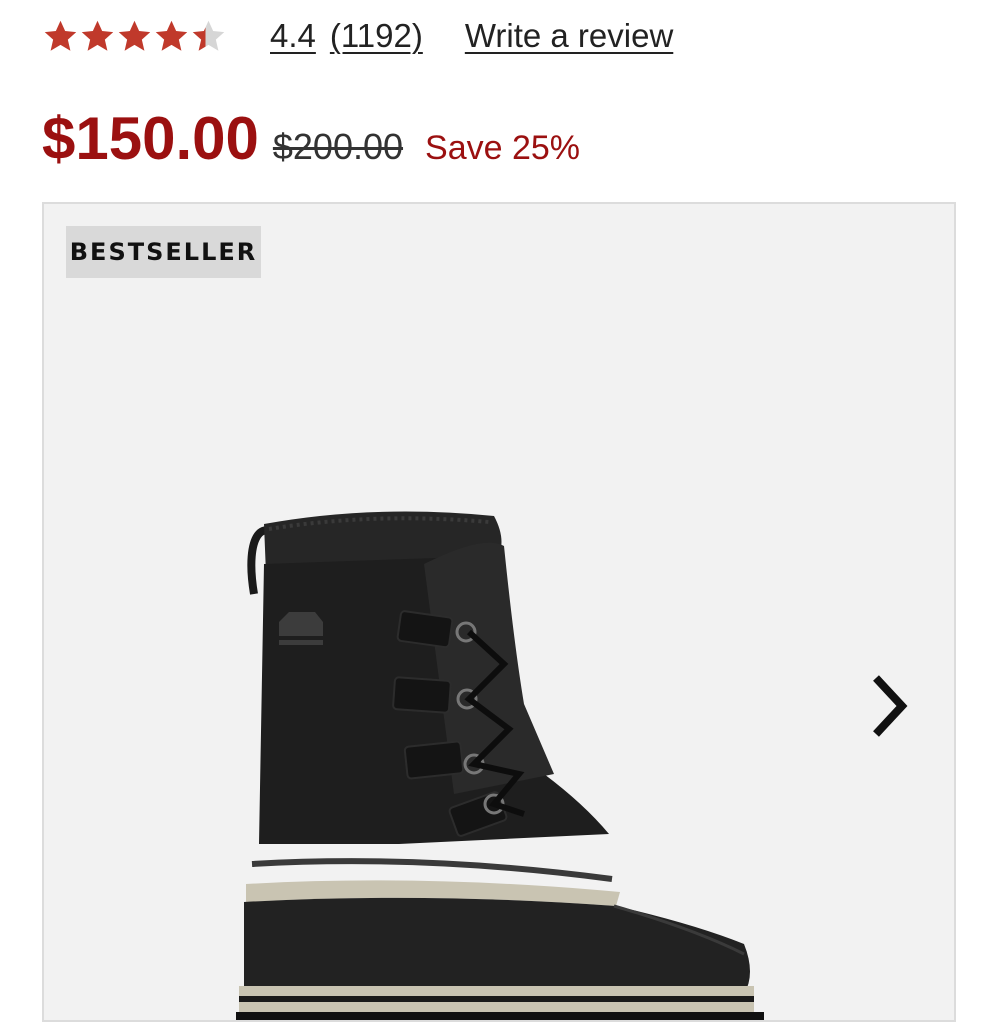 This screenshot has width=1000, height=1022. Describe the element at coordinates (338, 146) in the screenshot. I see `original-price: $200.00` at that location.